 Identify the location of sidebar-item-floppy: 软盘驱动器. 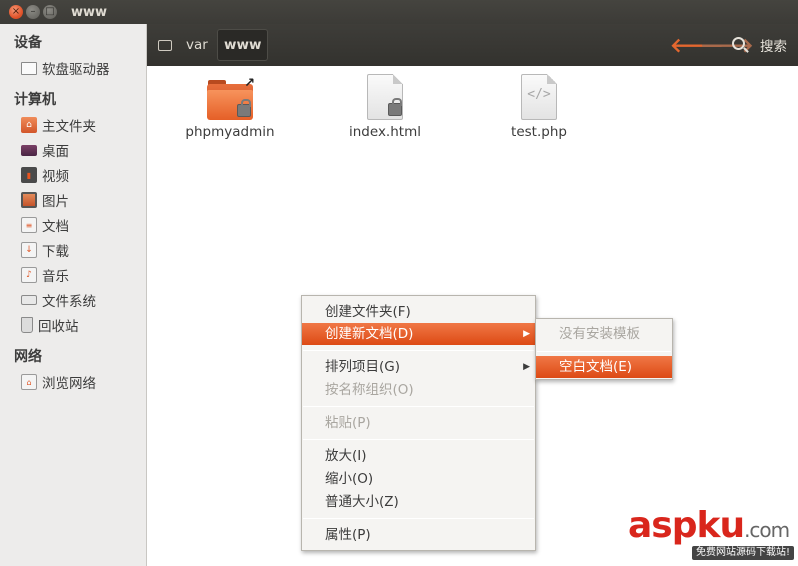
(65, 68).